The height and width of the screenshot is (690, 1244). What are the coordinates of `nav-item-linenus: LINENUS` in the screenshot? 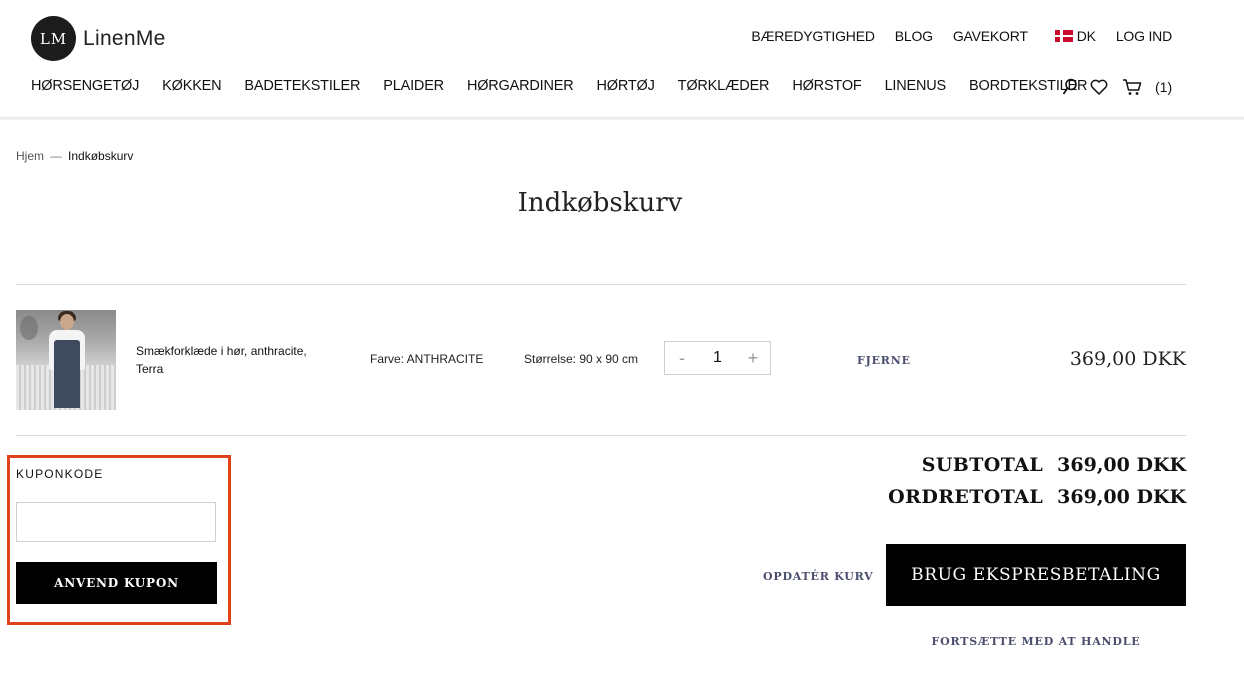 It's located at (916, 86).